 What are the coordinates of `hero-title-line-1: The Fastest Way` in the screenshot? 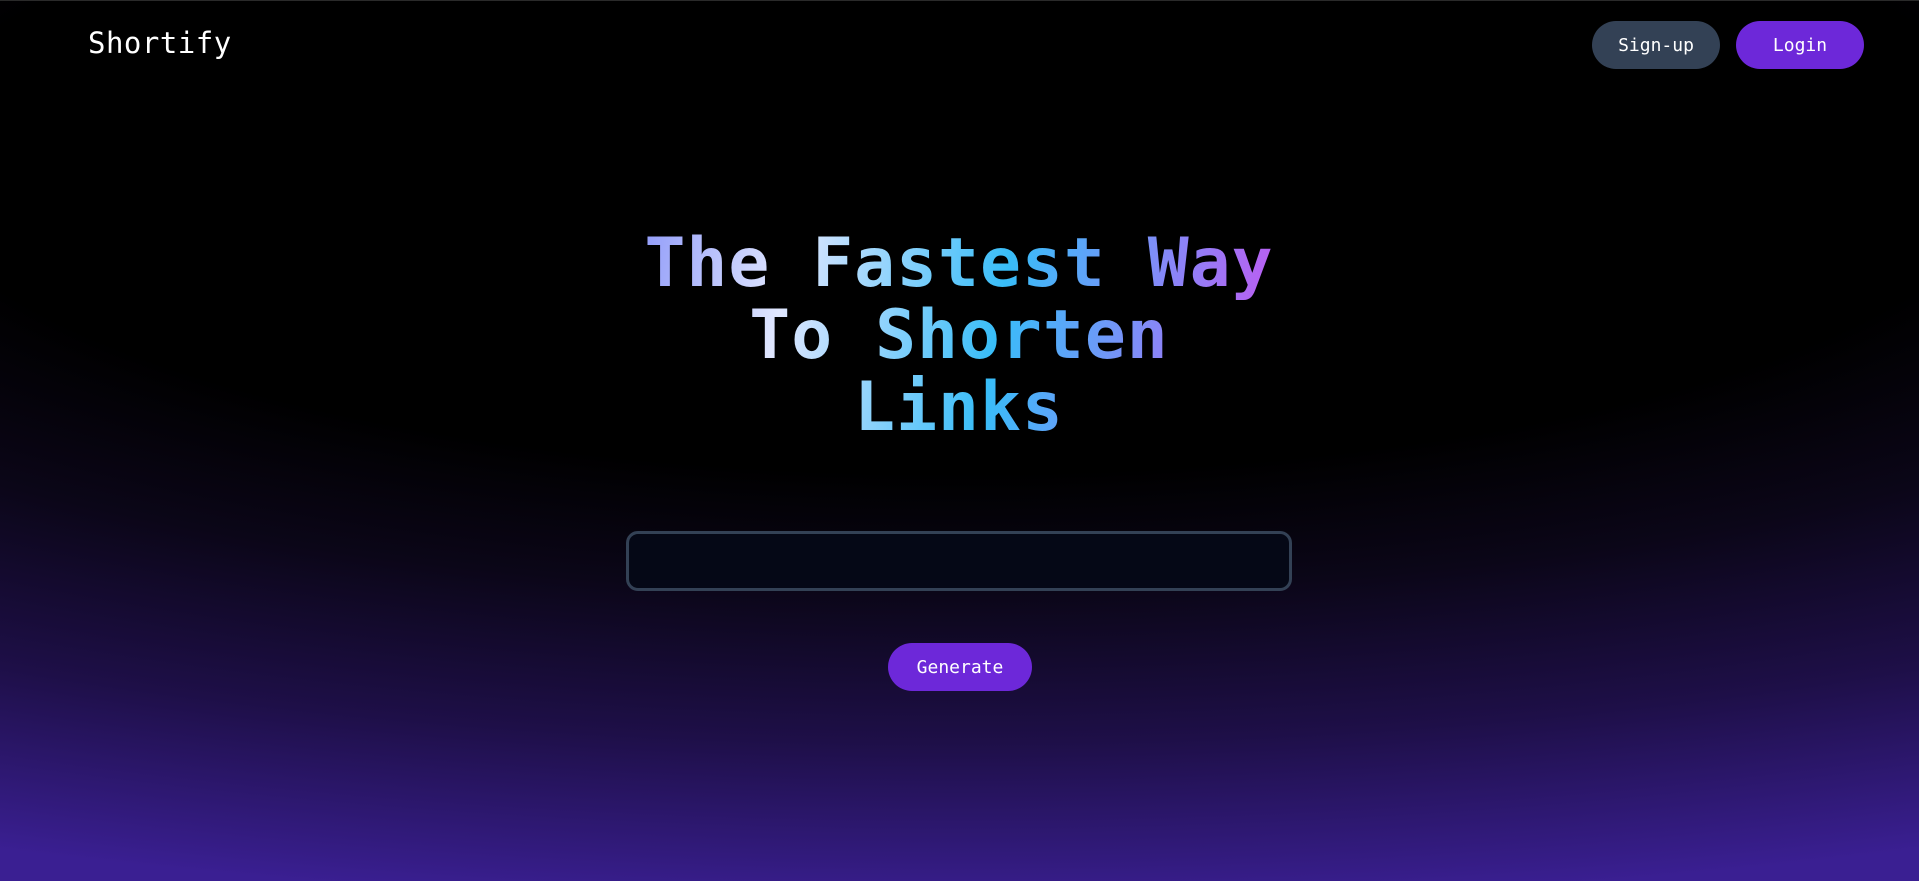 It's located at (959, 263).